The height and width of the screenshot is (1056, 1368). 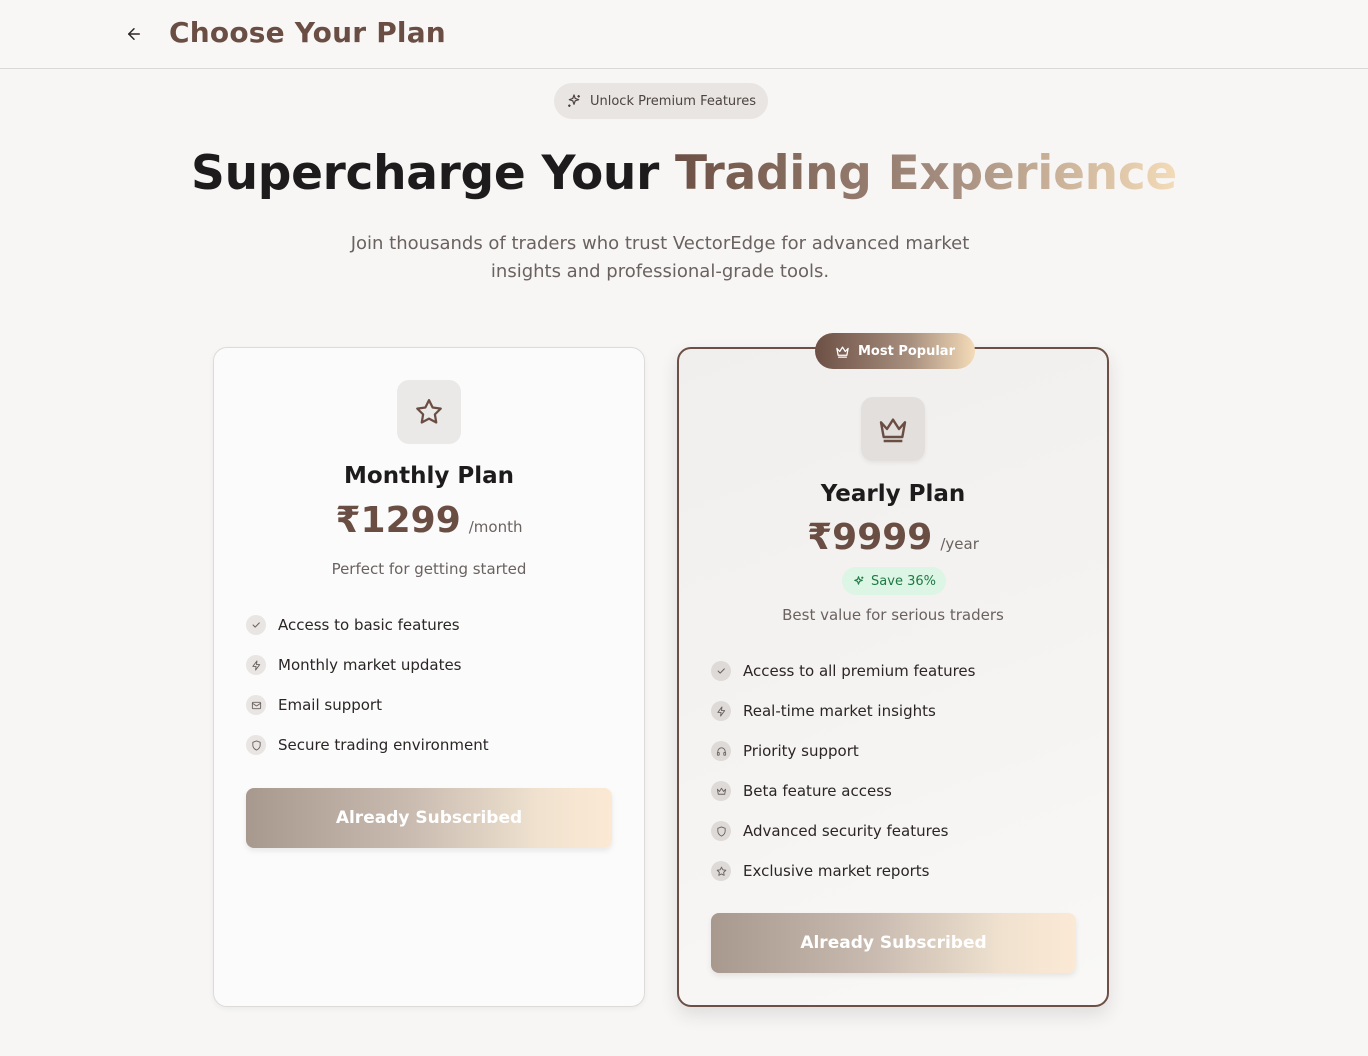 I want to click on hero-title-highlight: Trading Experience, so click(x=926, y=173).